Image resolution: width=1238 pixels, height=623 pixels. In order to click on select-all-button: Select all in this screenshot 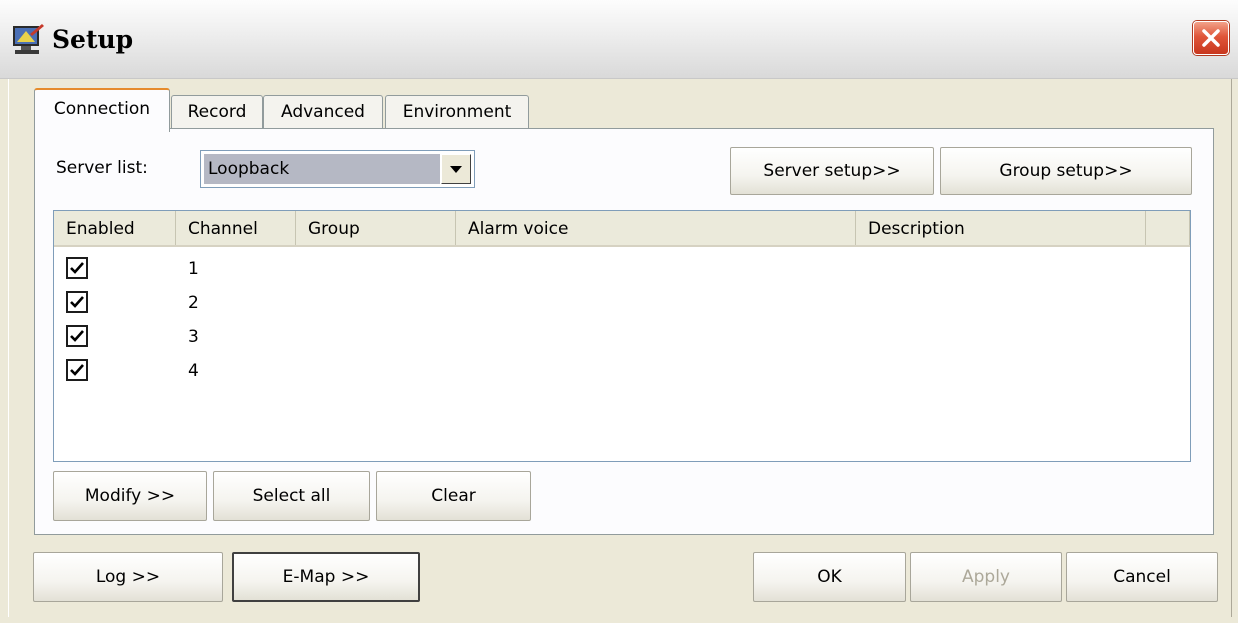, I will do `click(291, 496)`.